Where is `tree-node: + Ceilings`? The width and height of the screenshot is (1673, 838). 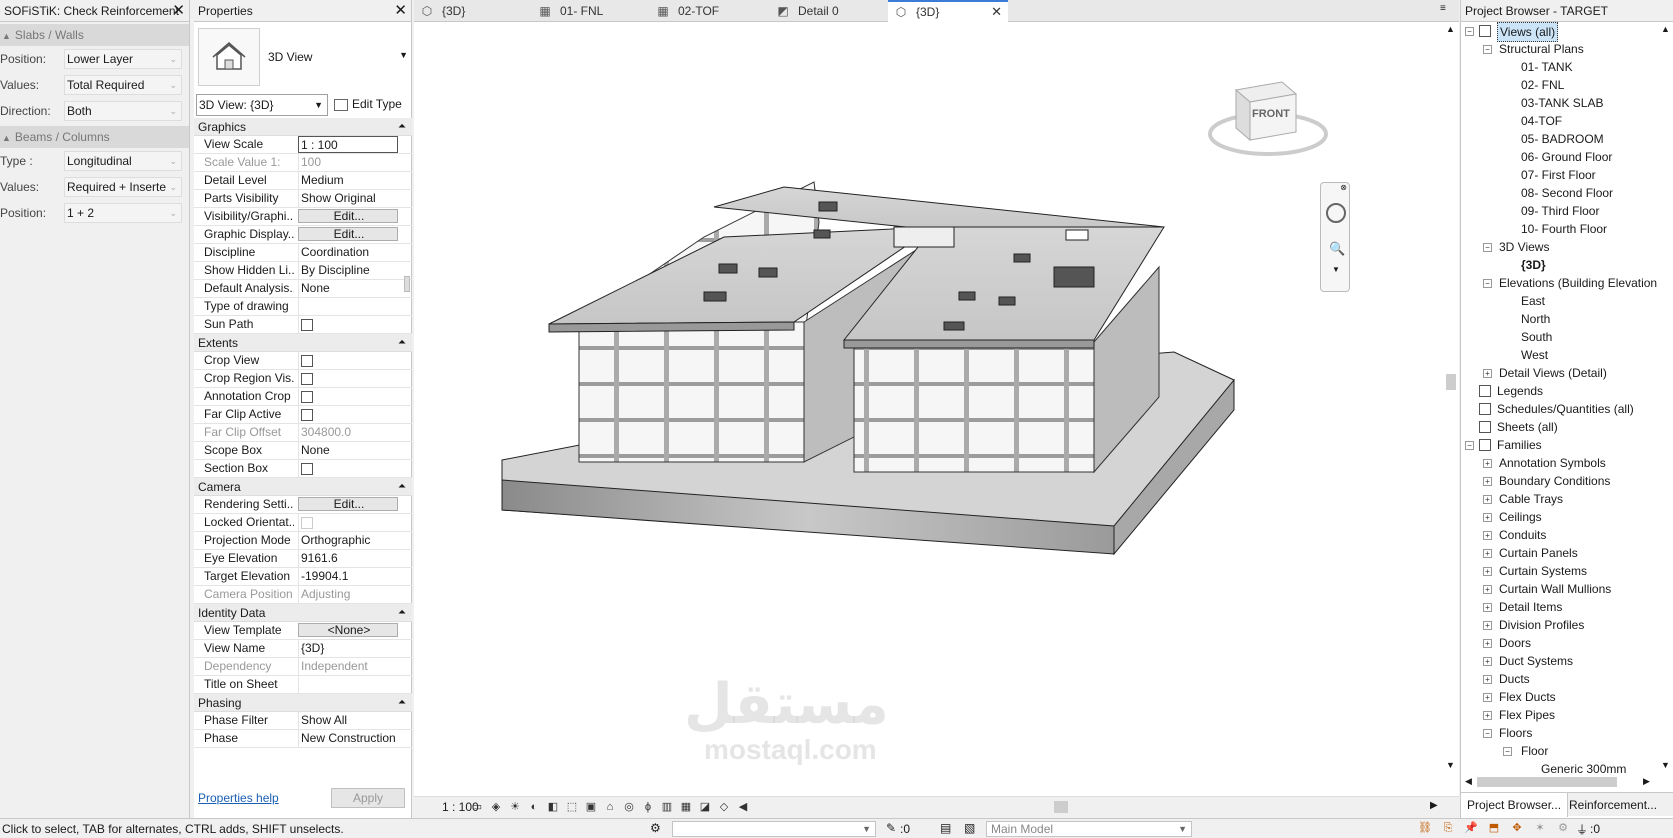
tree-node: + Ceilings is located at coordinates (1559, 517).